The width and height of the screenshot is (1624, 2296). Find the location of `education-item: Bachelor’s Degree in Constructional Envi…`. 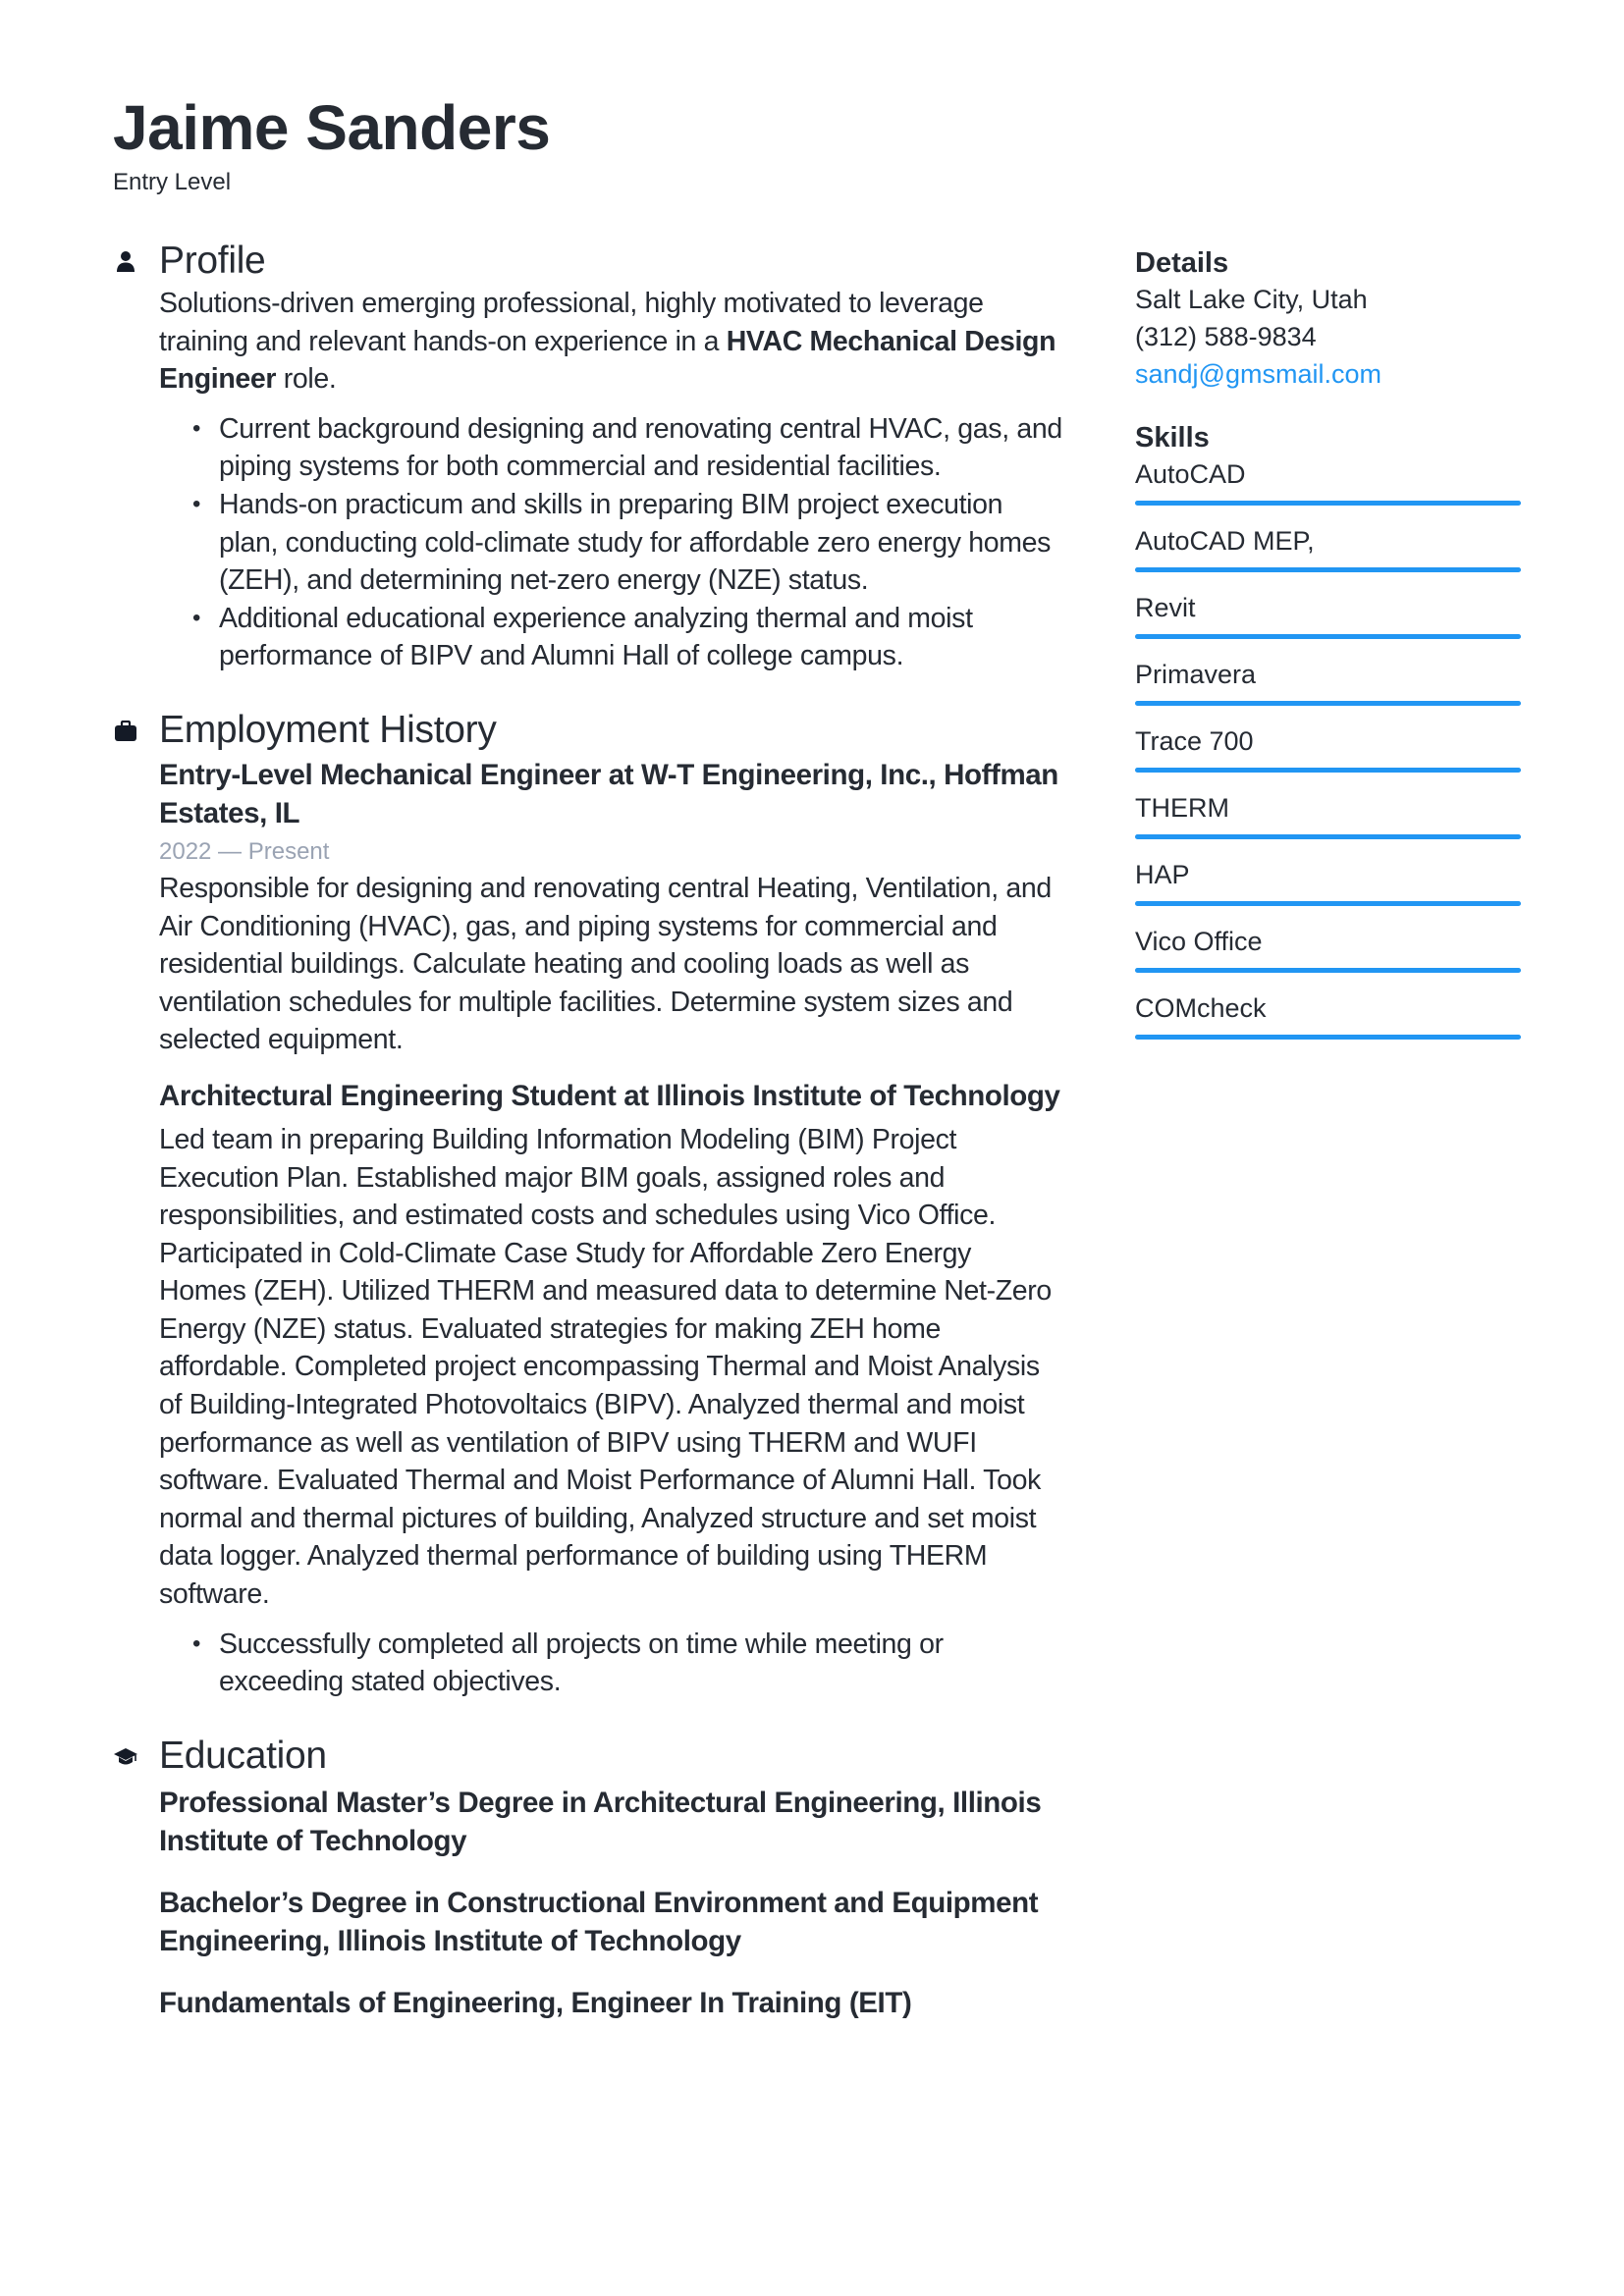

education-item: Bachelor’s Degree in Constructional Envi… is located at coordinates (599, 1921).